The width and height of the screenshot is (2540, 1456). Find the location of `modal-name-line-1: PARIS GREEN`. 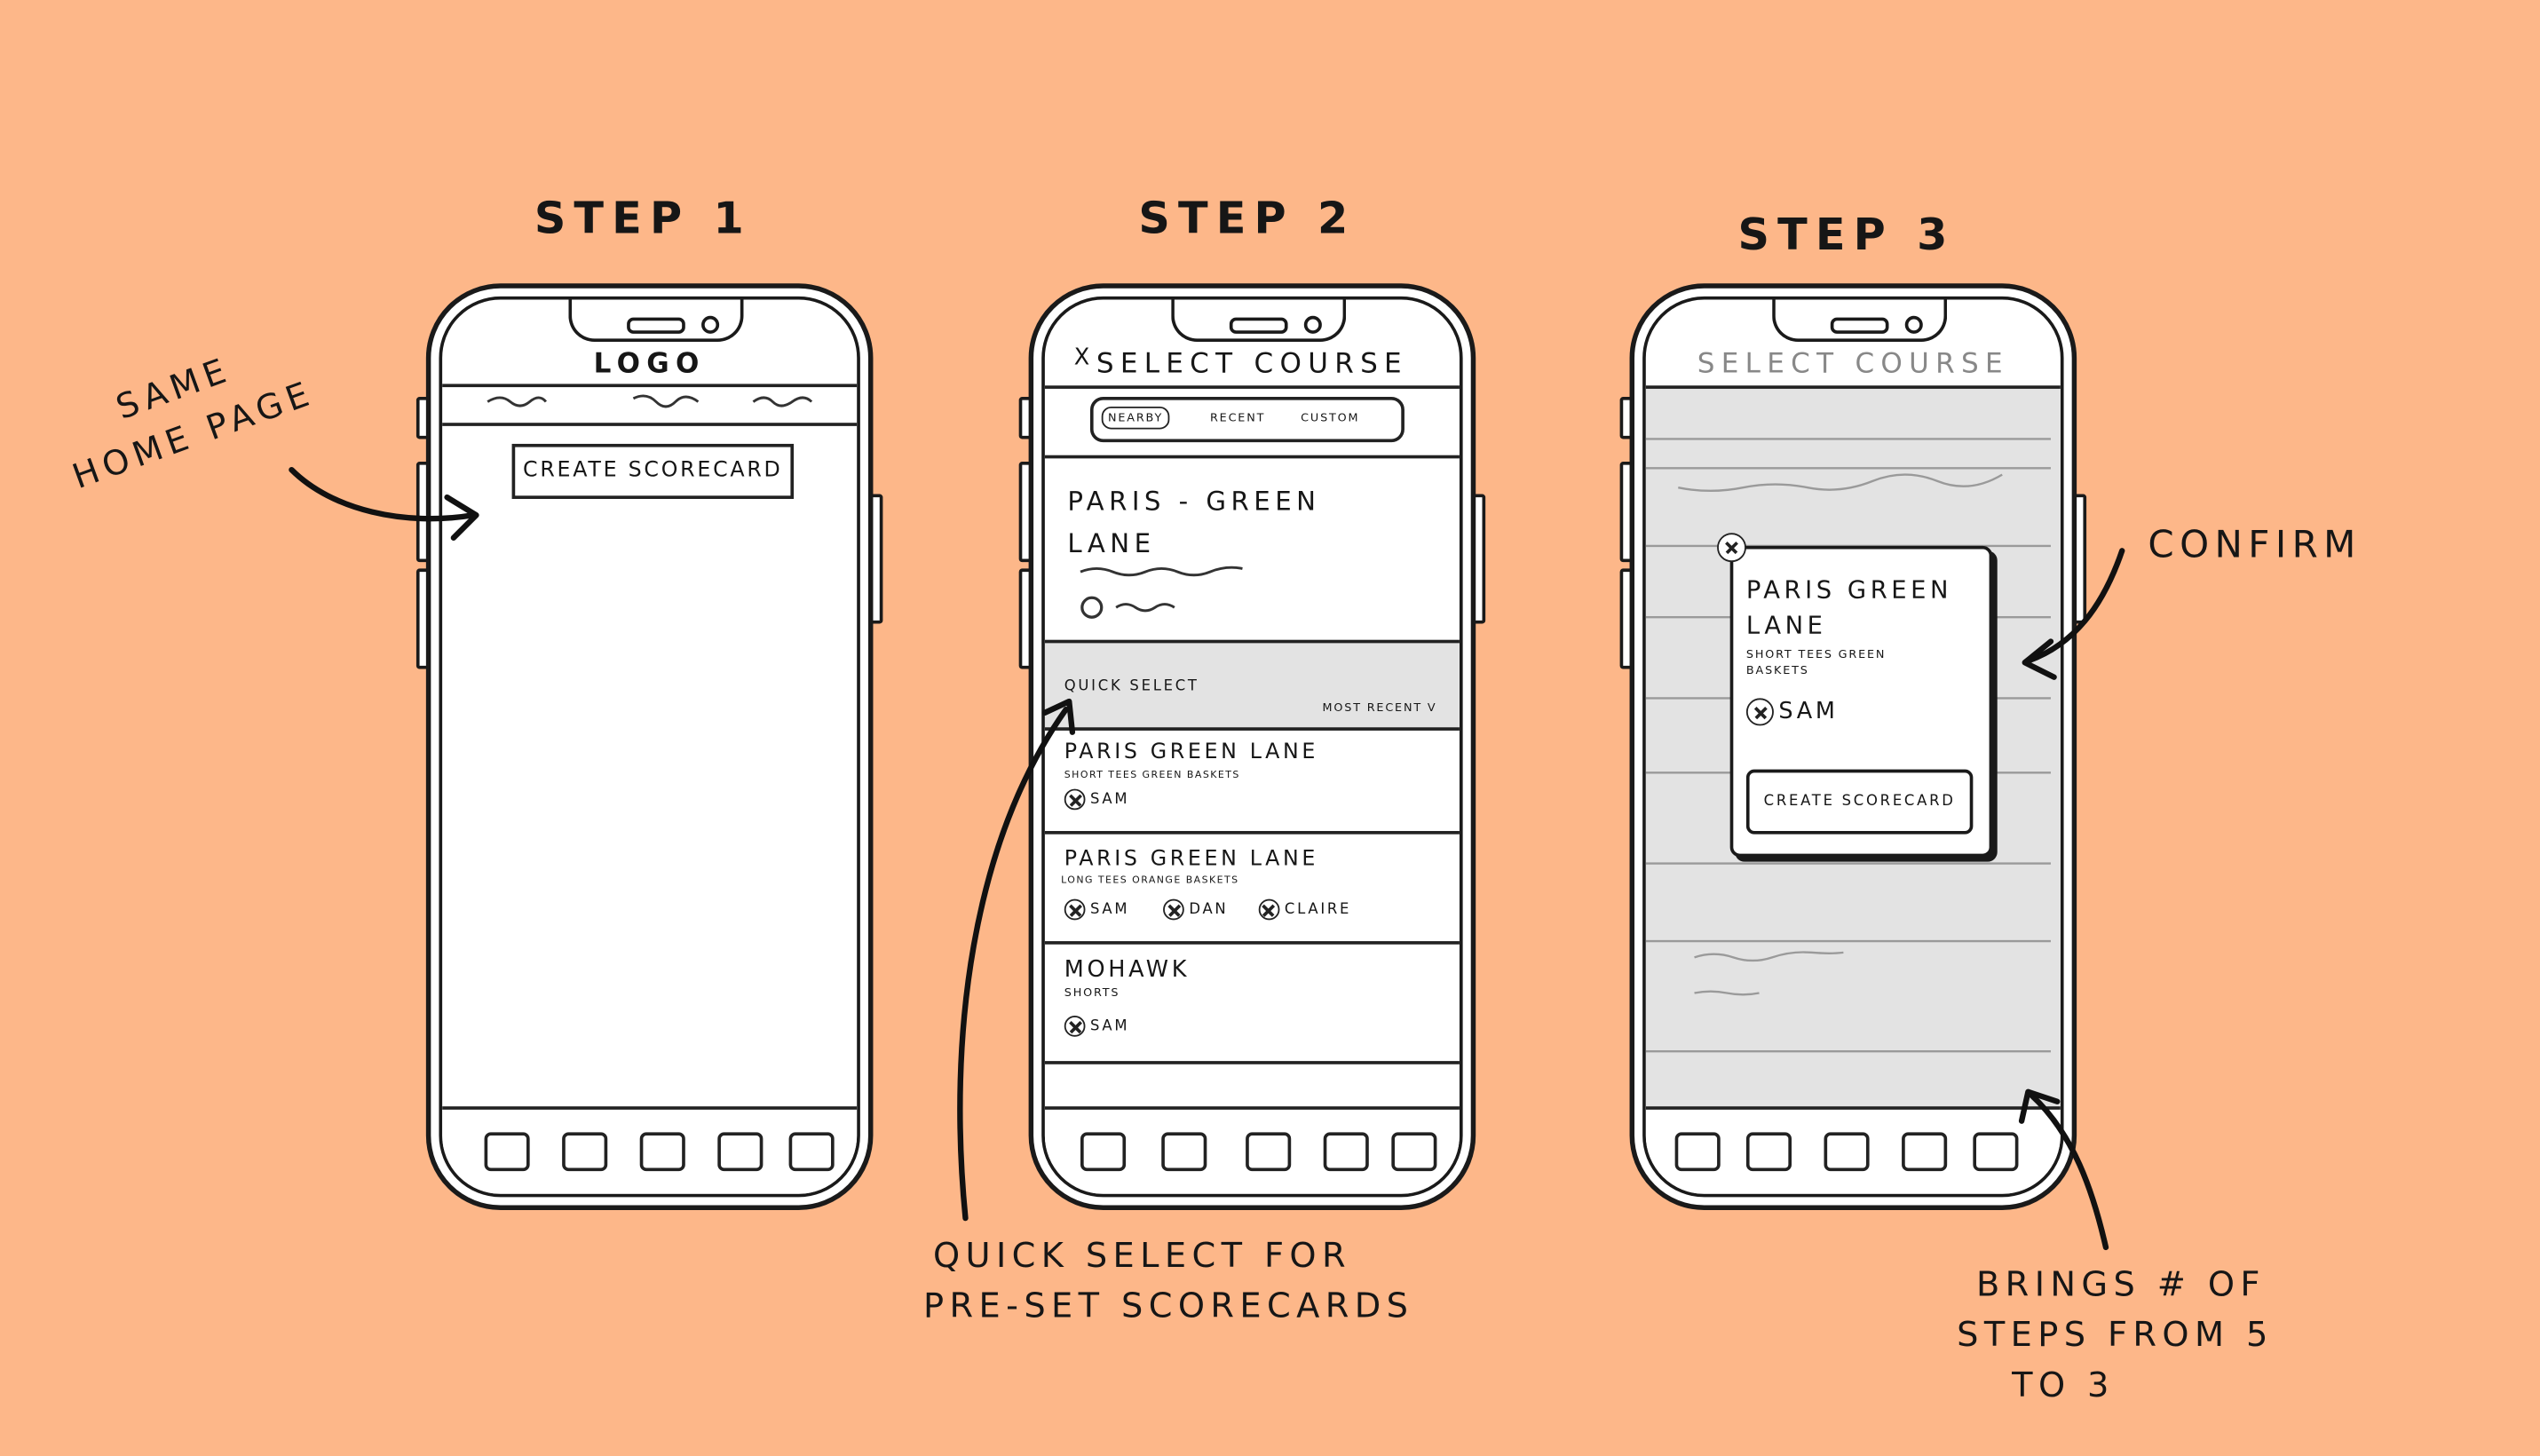

modal-name-line-1: PARIS GREEN is located at coordinates (1849, 589).